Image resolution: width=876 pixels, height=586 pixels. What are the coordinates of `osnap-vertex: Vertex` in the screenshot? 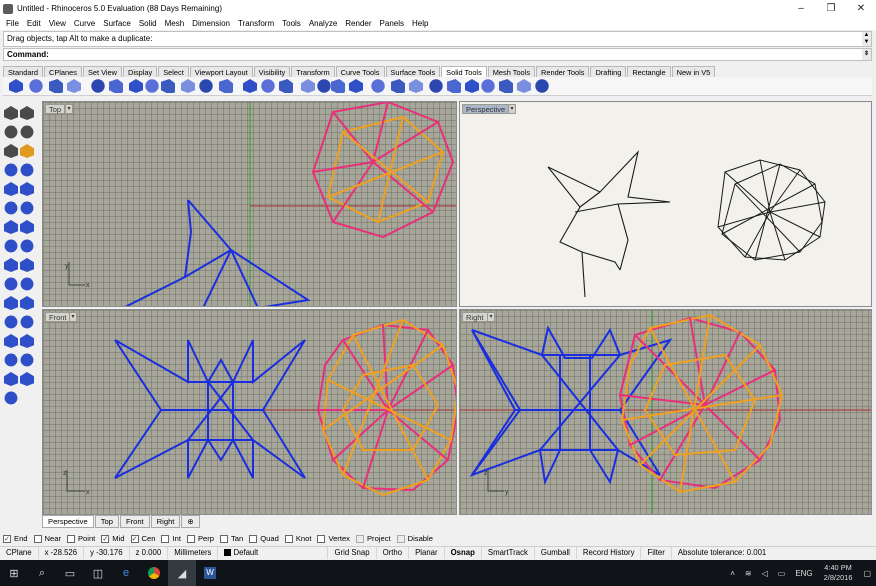 It's located at (333, 538).